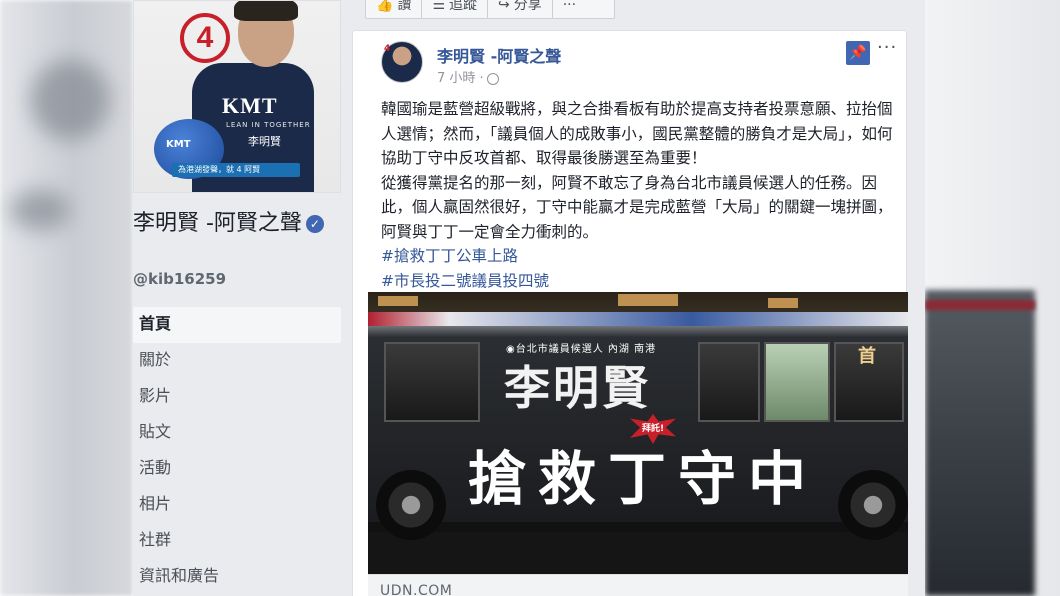  I want to click on nav-item-info-ads: 資訊和廣告, so click(237, 577).